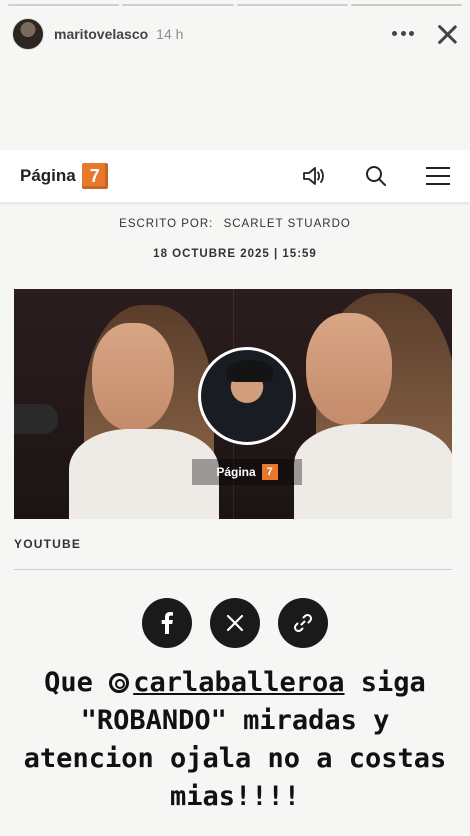  Describe the element at coordinates (235, 34) in the screenshot. I see `story-header: maritovelasco 14 h` at that location.